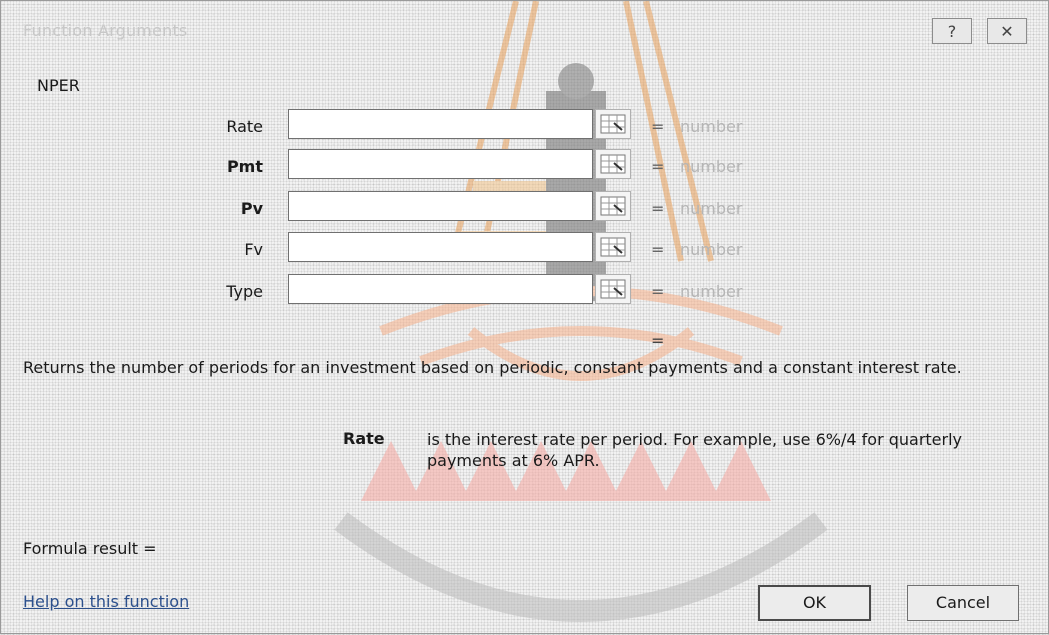 Image resolution: width=1049 pixels, height=635 pixels. What do you see at coordinates (814, 603) in the screenshot?
I see `ok-button: OK` at bounding box center [814, 603].